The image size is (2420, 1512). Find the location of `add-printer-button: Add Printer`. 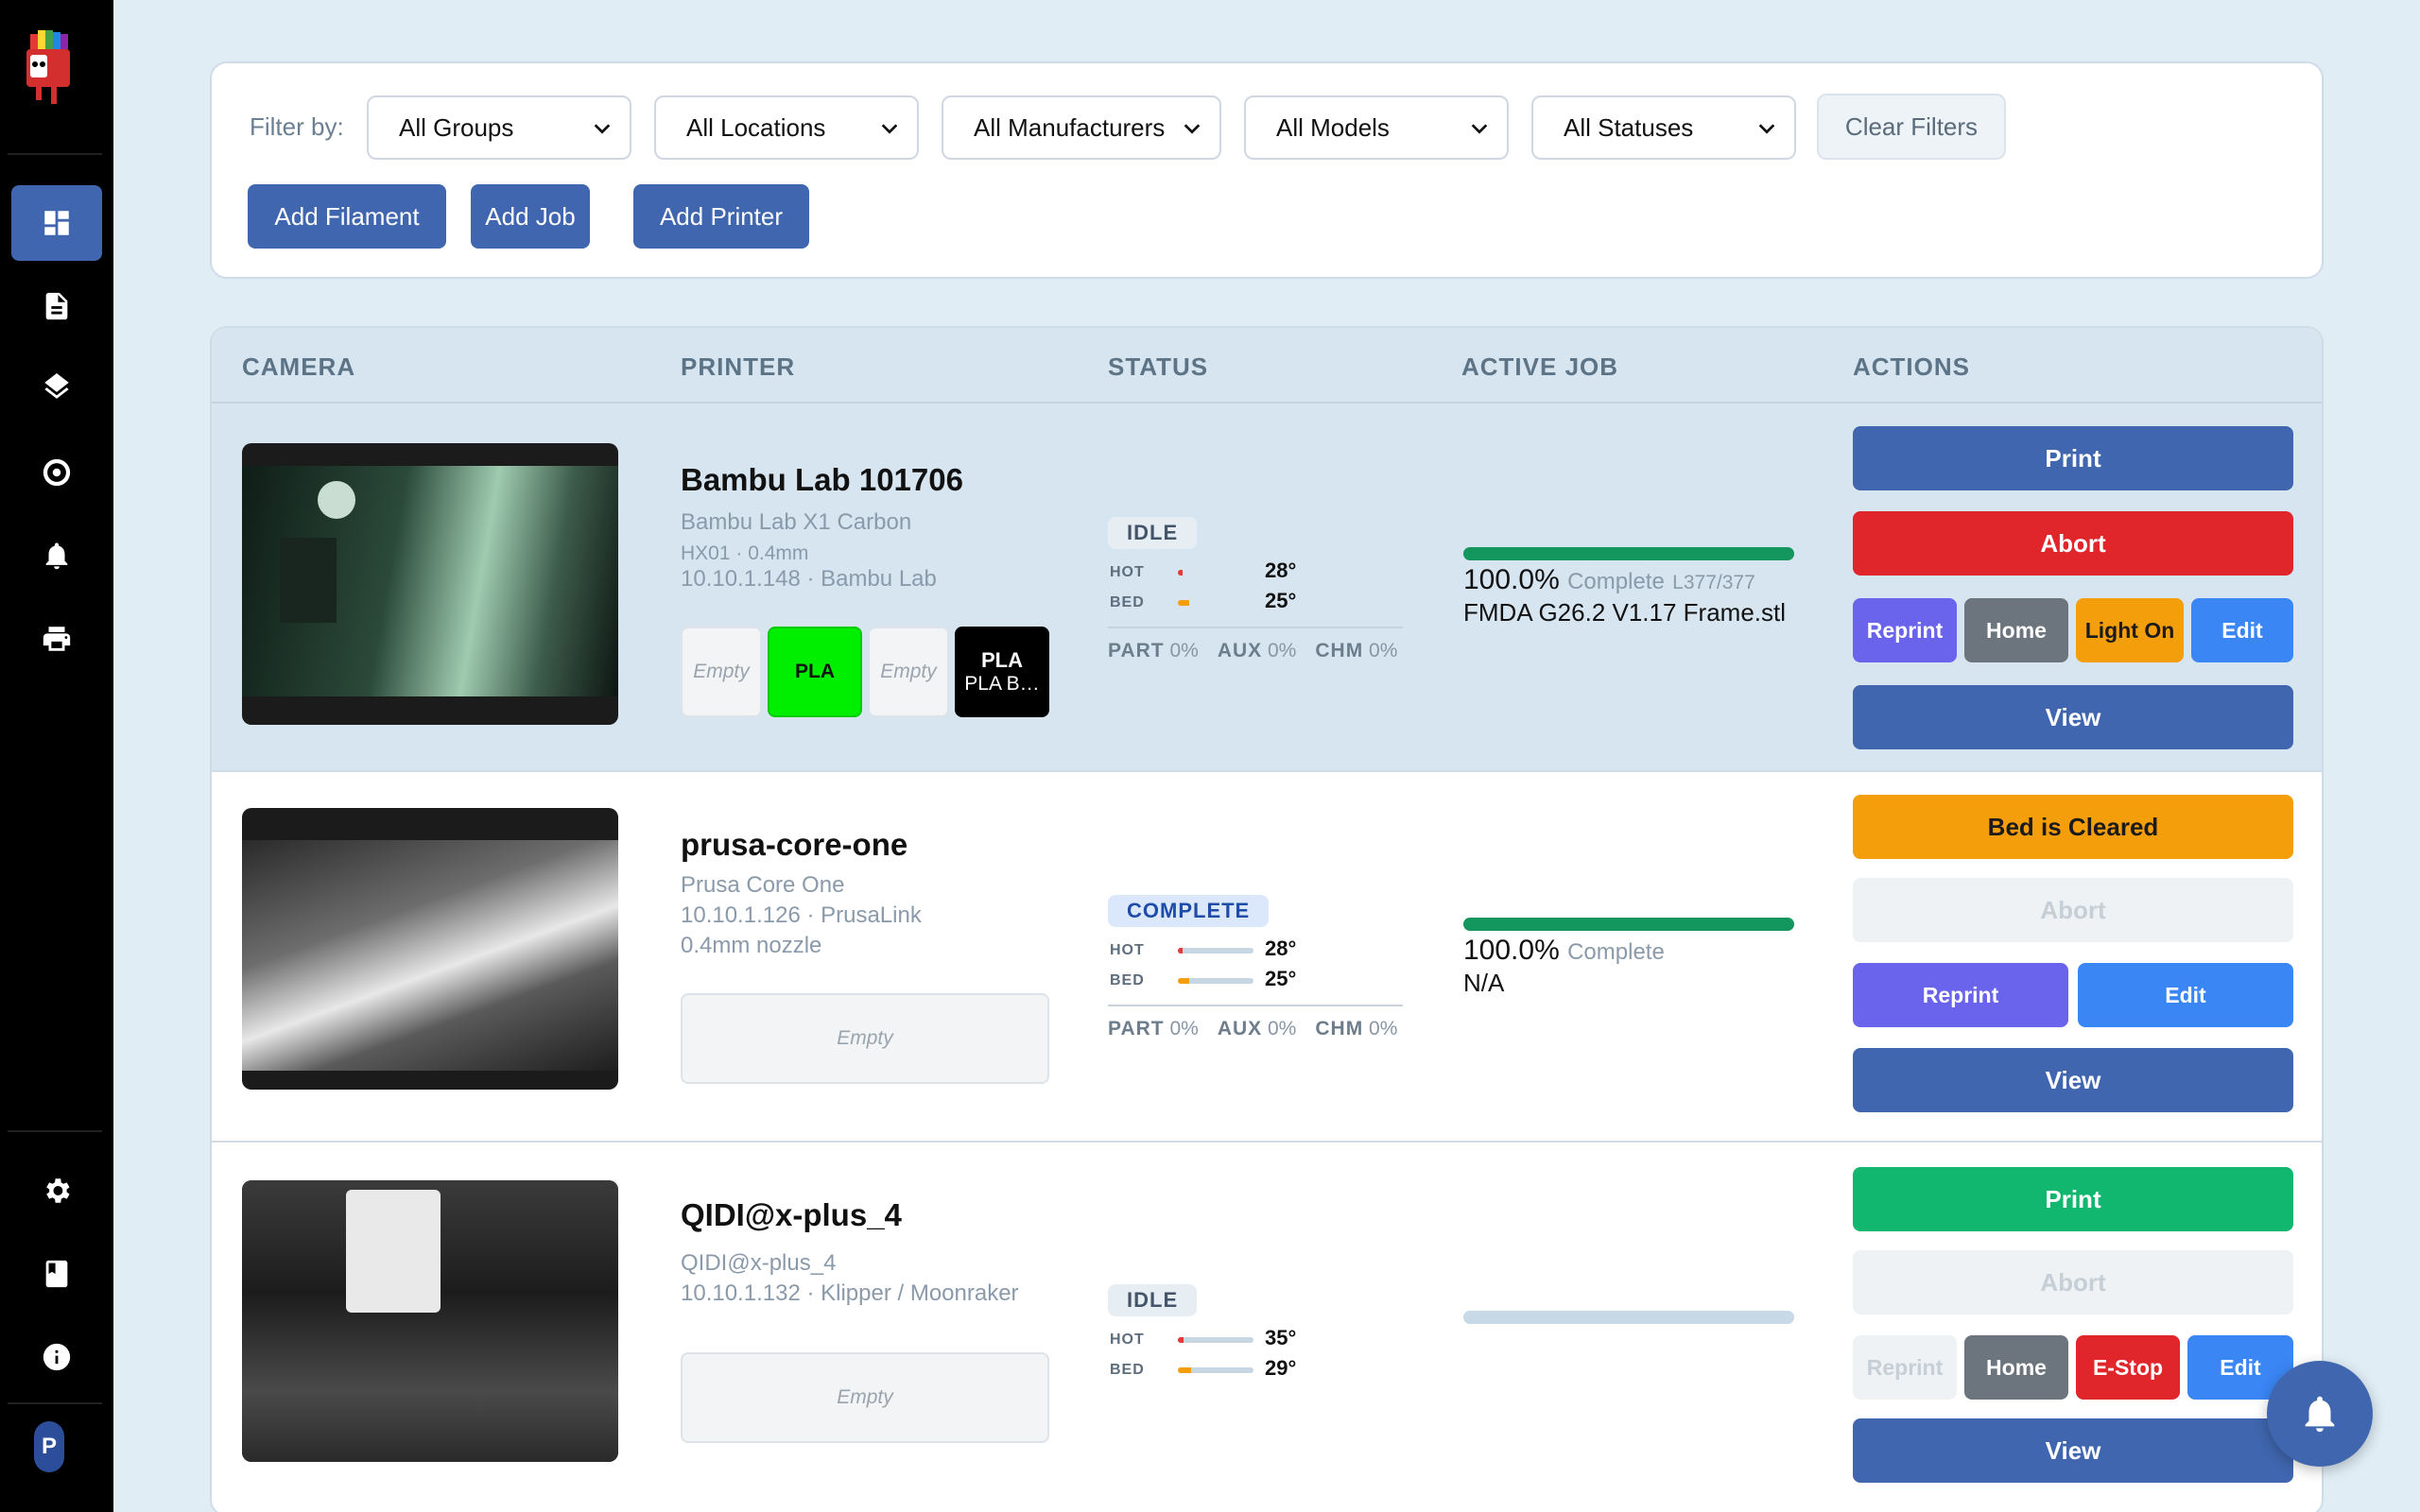

add-printer-button: Add Printer is located at coordinates (721, 216).